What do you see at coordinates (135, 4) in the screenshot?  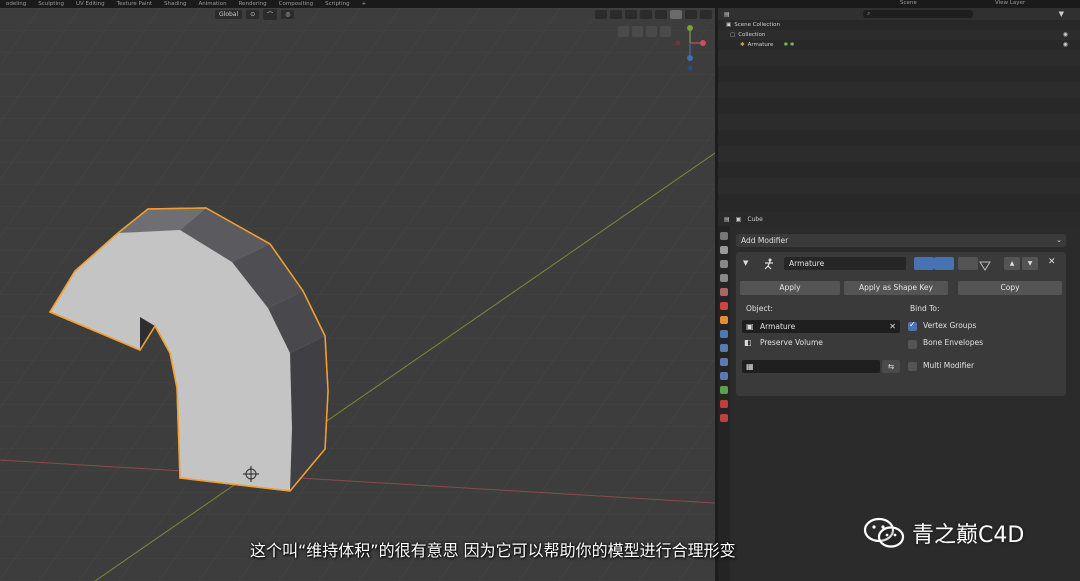 I see `workspace-tab-texture-paint: Texture Paint` at bounding box center [135, 4].